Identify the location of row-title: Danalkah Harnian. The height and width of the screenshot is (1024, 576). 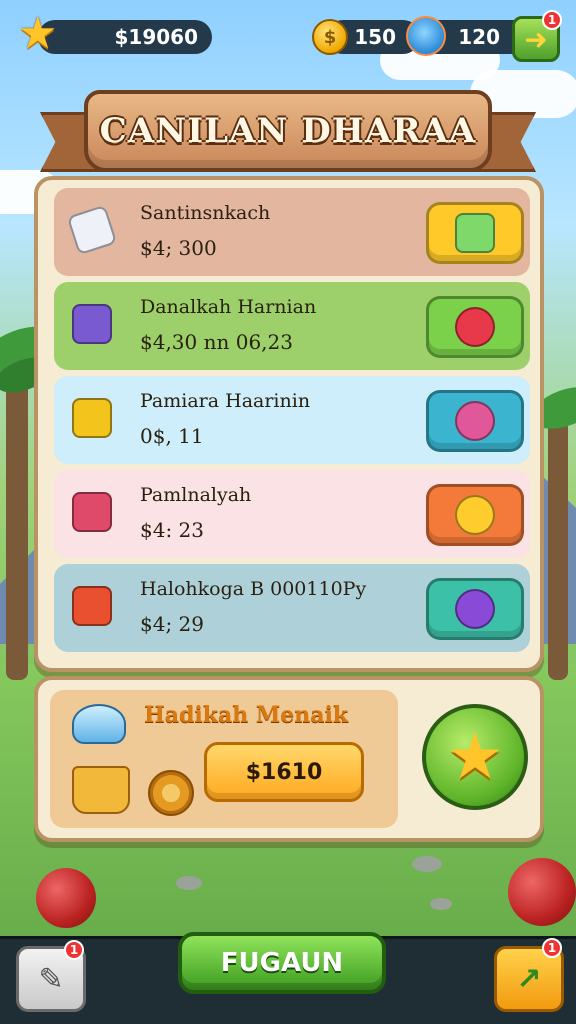
(228, 307).